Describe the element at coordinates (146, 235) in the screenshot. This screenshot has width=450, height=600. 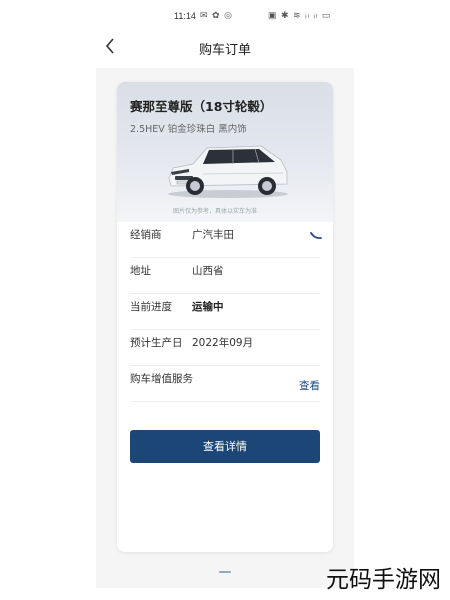
I see `detail-label: 经销商` at that location.